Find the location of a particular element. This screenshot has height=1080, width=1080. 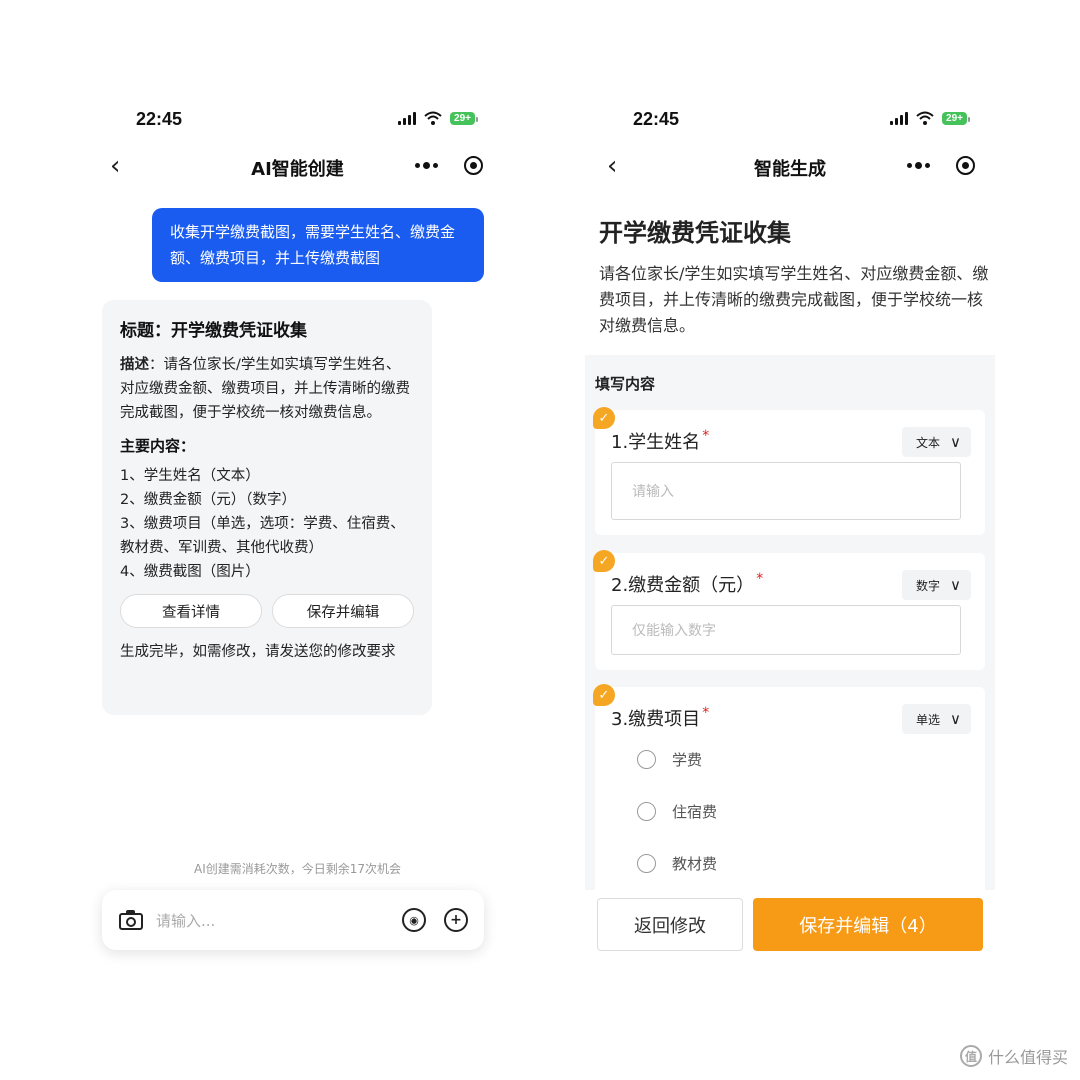

nav-bar: ‹ AI智能创建 is located at coordinates (297, 168).